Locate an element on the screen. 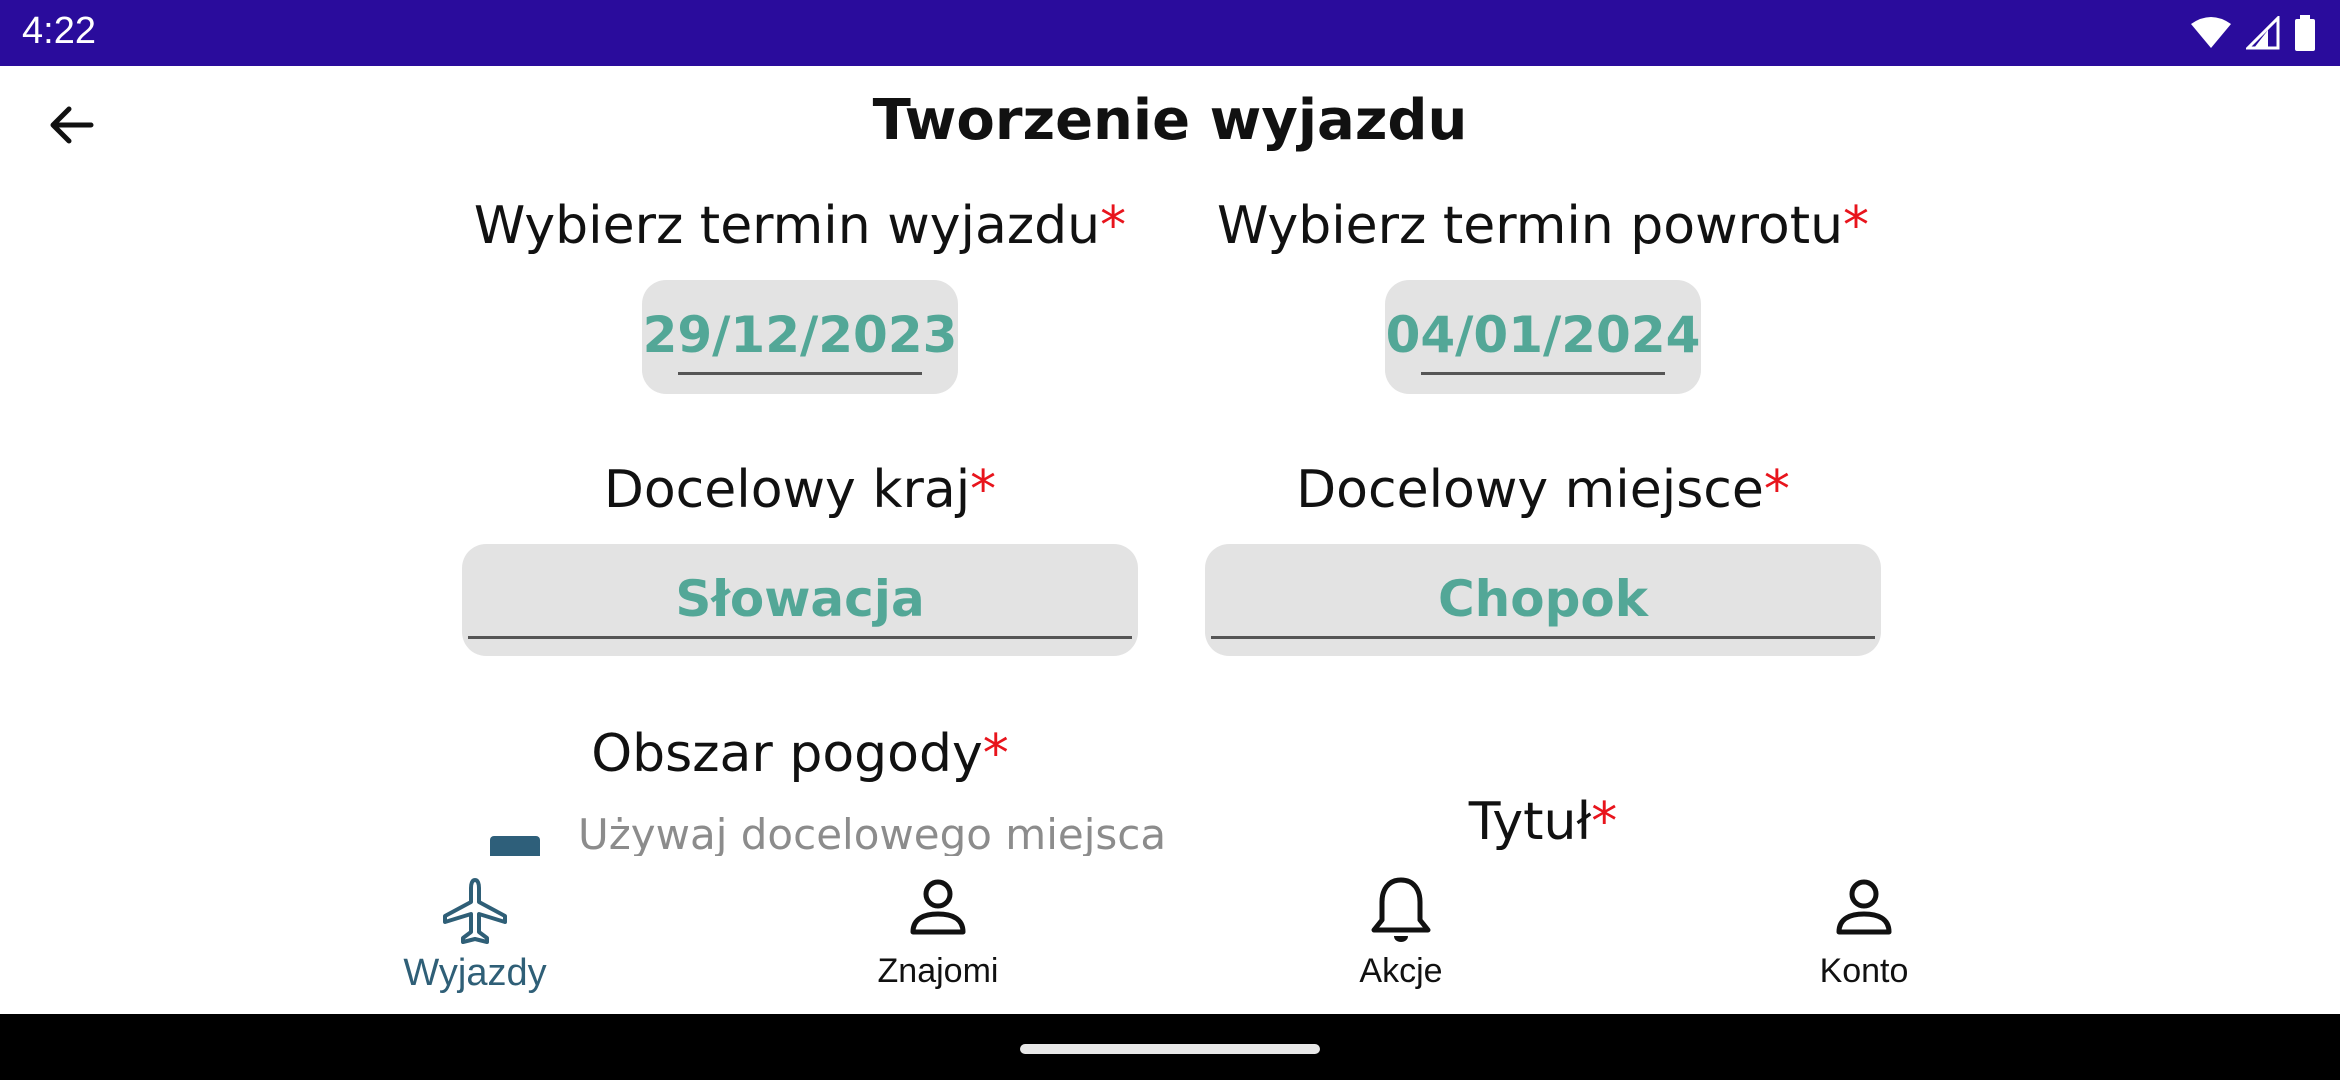 This screenshot has height=1080, width=2340. use-destination-checkbox is located at coordinates (515, 846).